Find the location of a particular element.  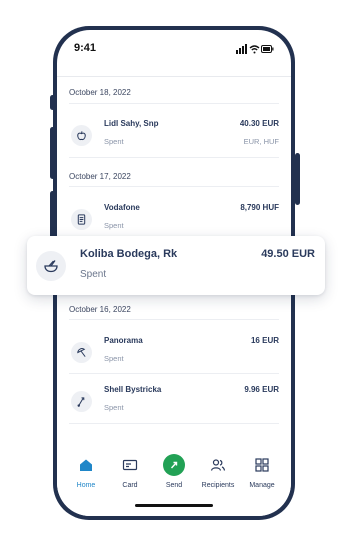

status-time: 9:41 is located at coordinates (85, 48).